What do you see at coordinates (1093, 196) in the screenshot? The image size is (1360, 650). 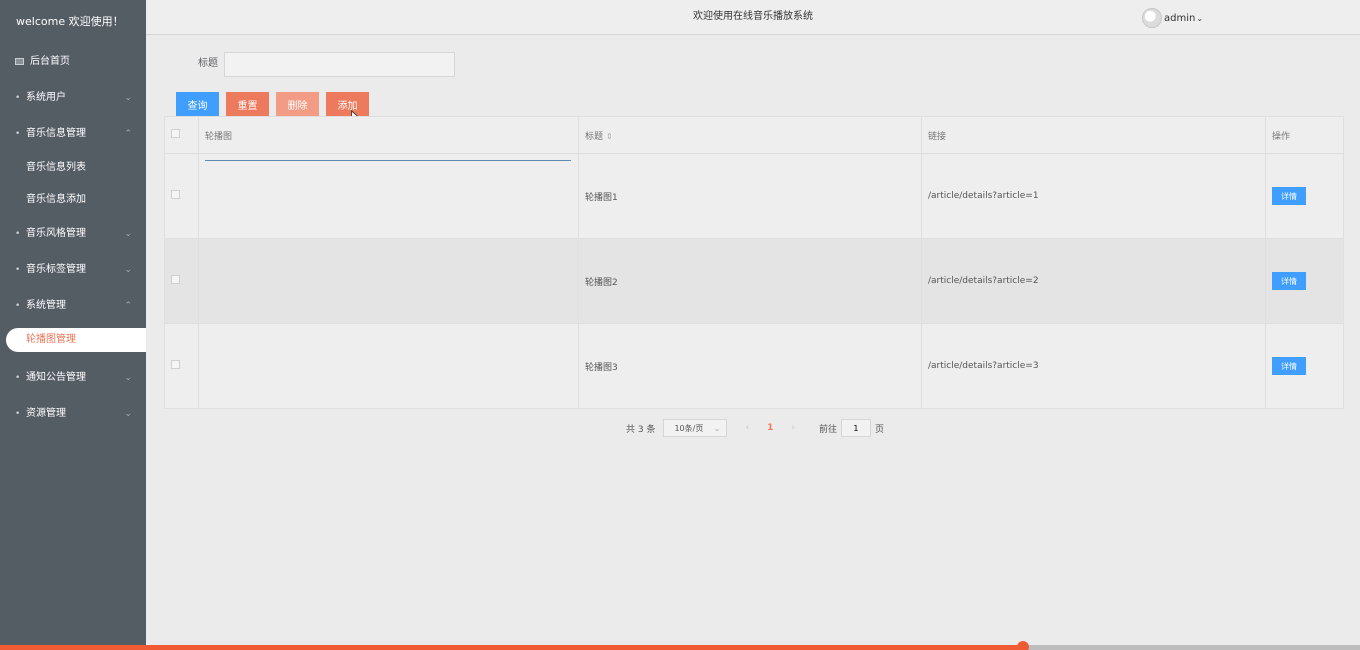 I see `link-cell: /article/details?article=1` at bounding box center [1093, 196].